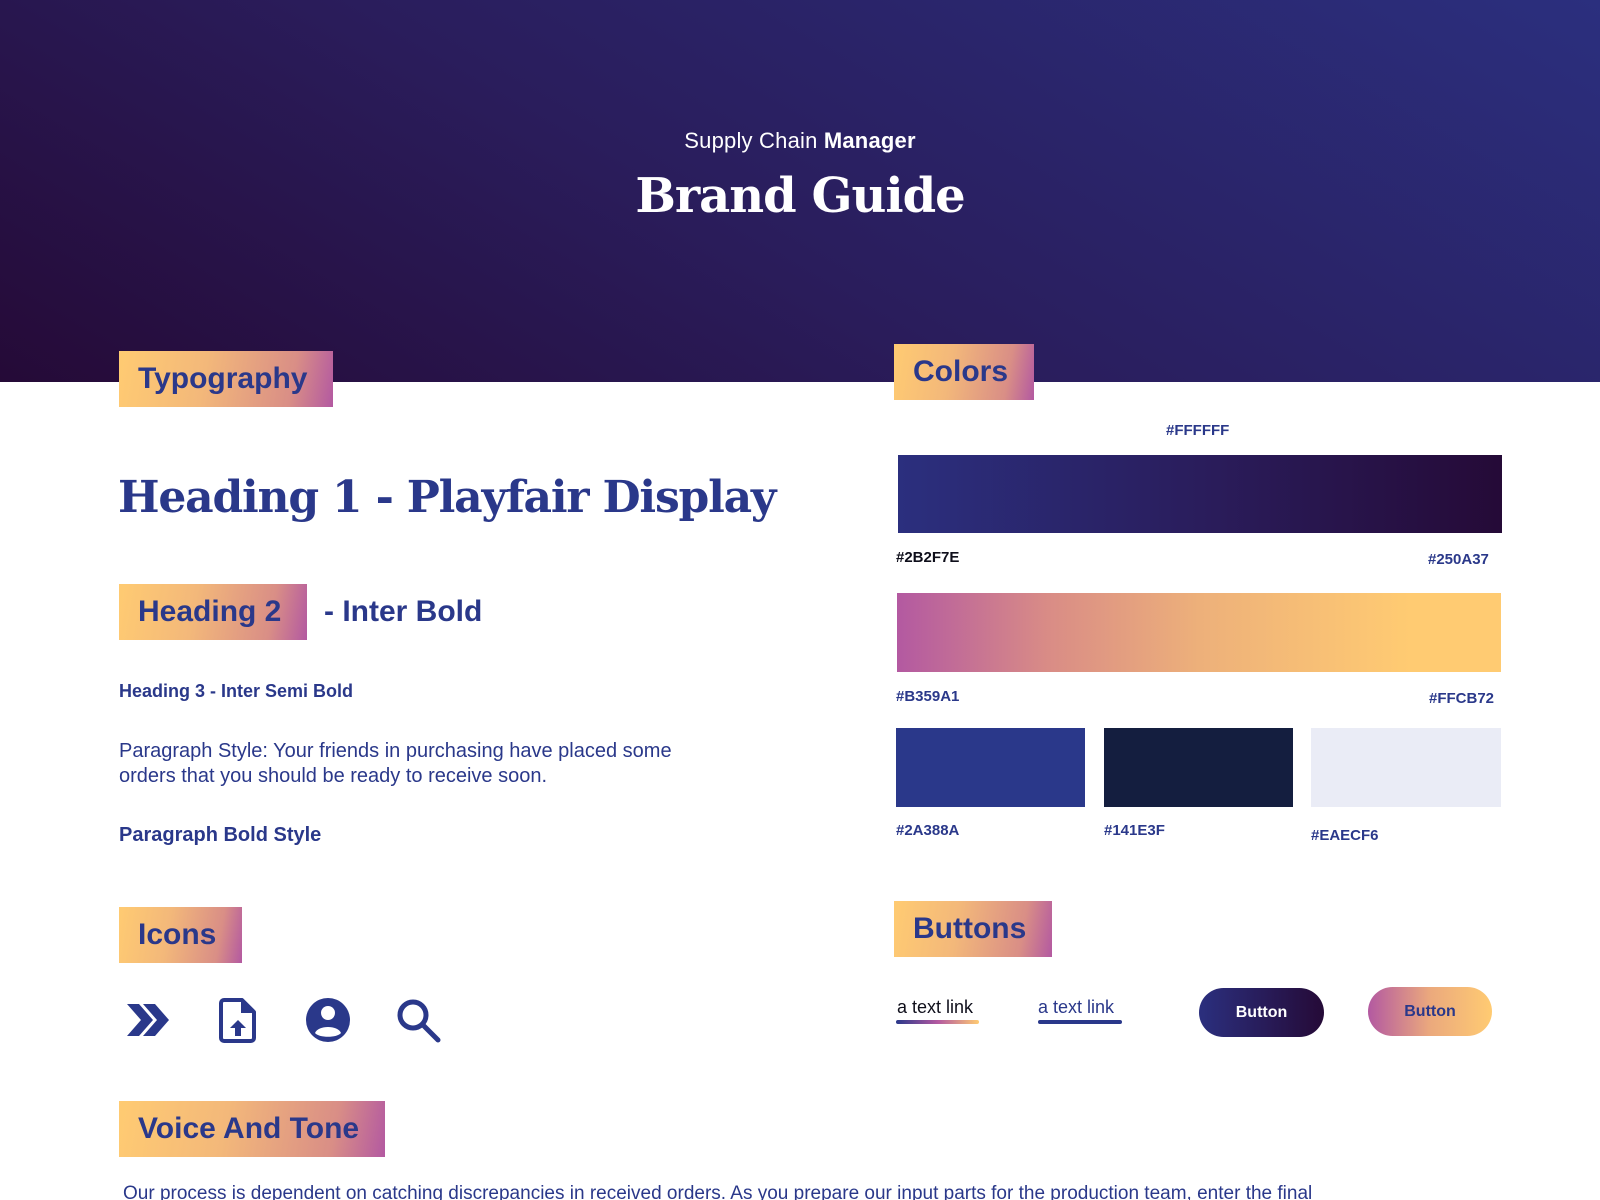 The height and width of the screenshot is (1200, 1600). I want to click on color-label-primary: #2A388A, so click(928, 830).